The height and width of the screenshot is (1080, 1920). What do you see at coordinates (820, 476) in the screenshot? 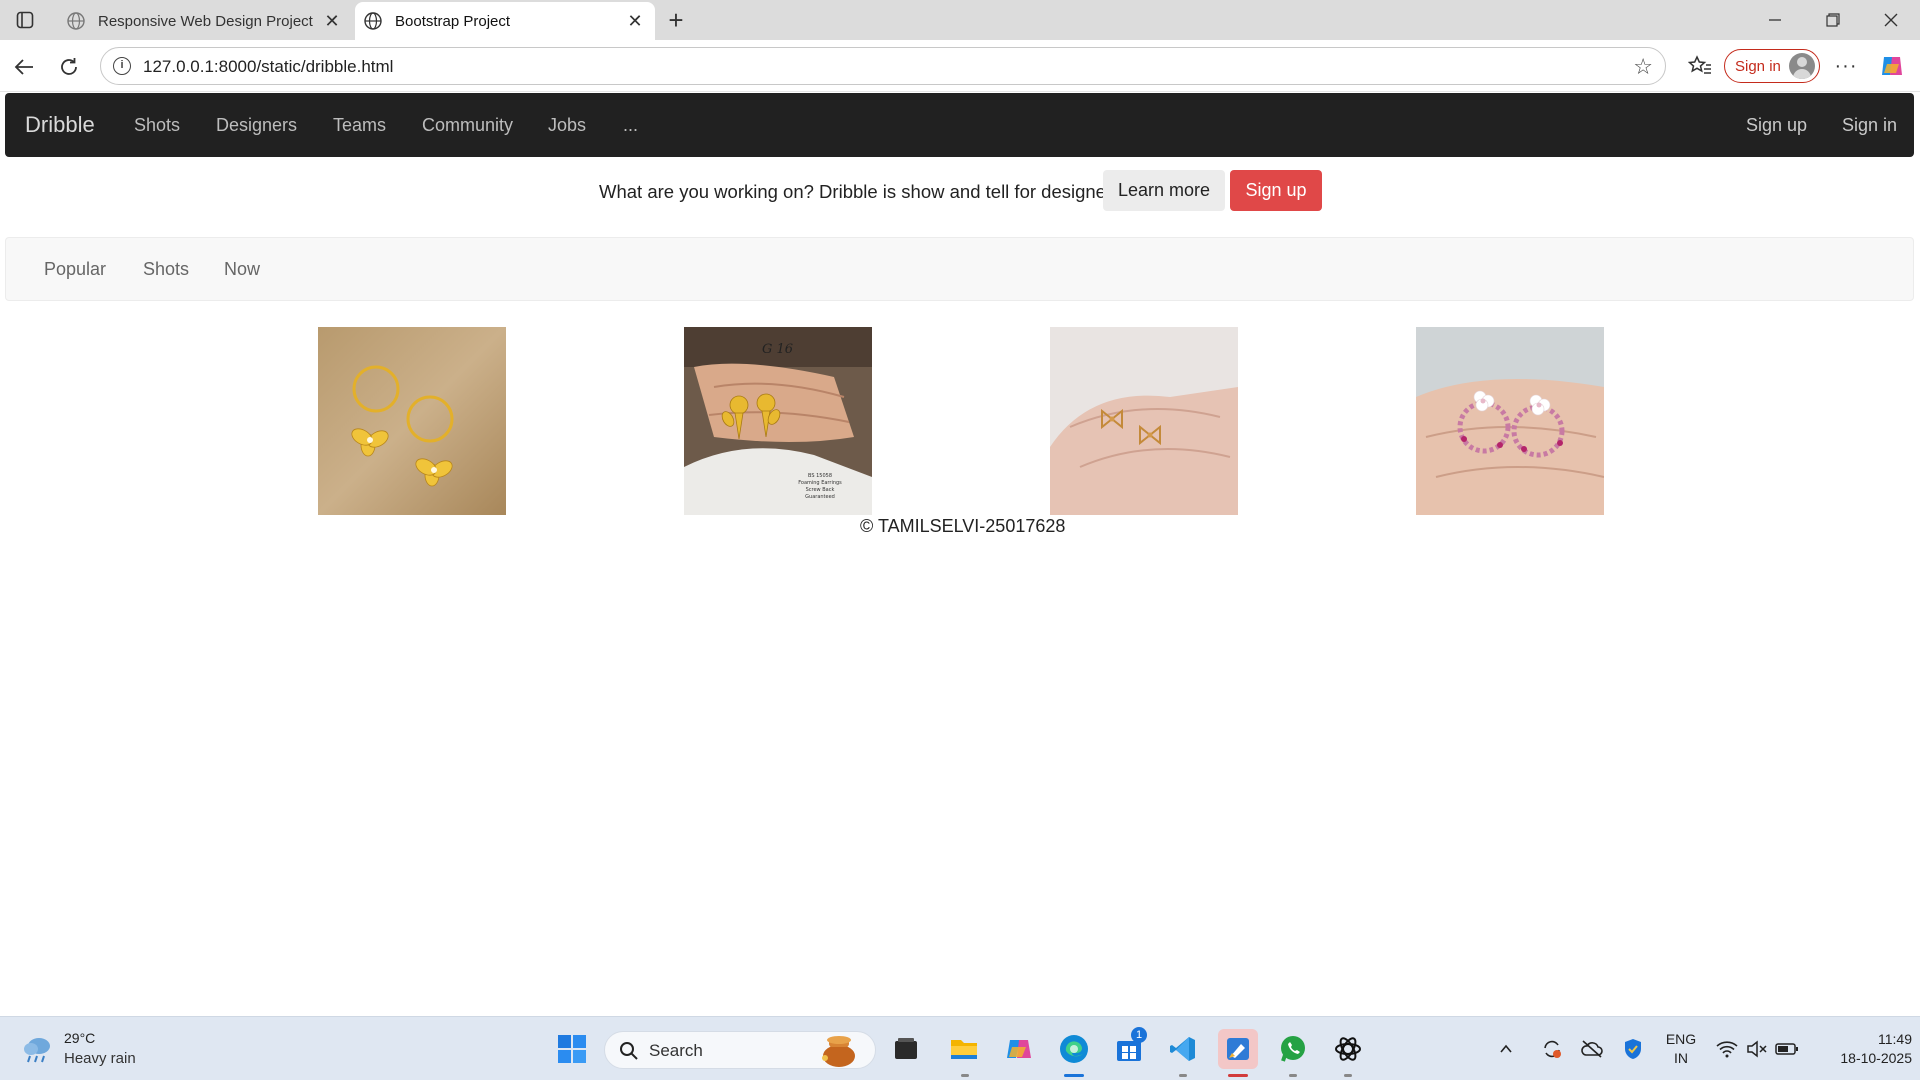
I see `shot-caption-code: BS 15058` at bounding box center [820, 476].